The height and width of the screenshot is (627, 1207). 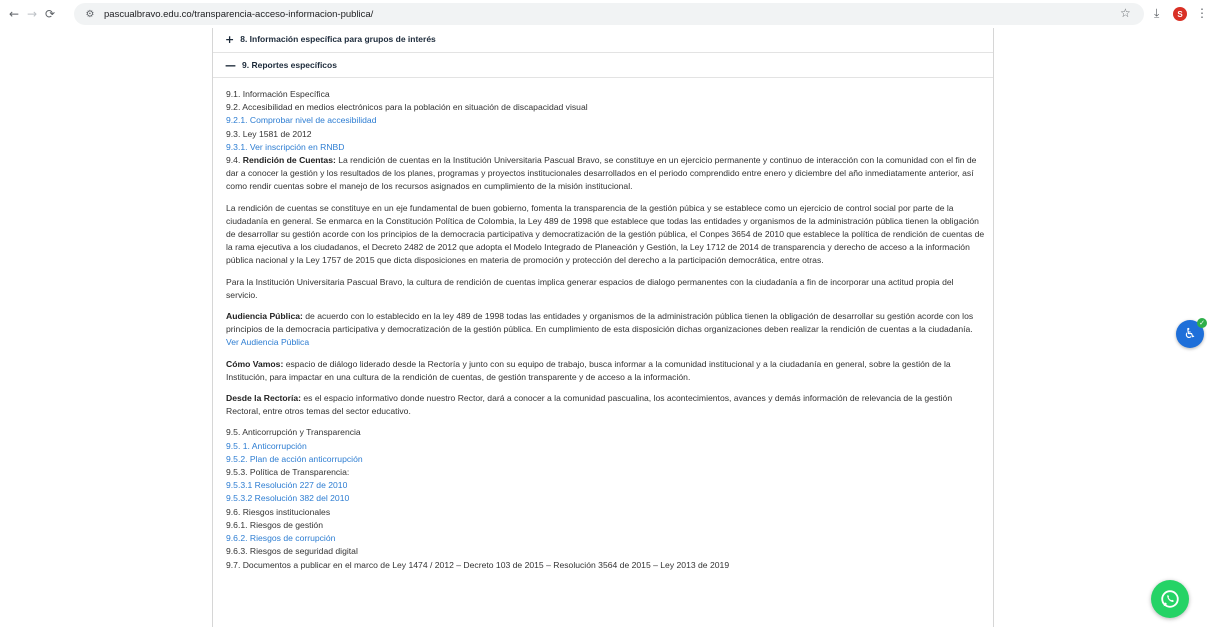 I want to click on forward-arrow-icon: →, so click(x=32, y=14).